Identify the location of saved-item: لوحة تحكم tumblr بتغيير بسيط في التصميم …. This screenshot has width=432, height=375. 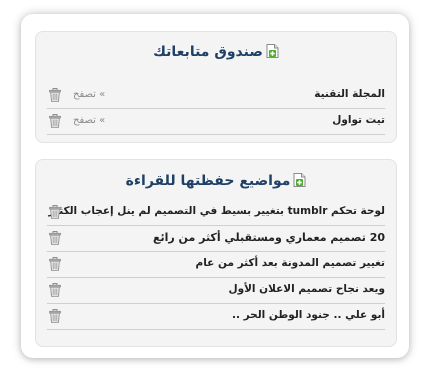
(216, 213).